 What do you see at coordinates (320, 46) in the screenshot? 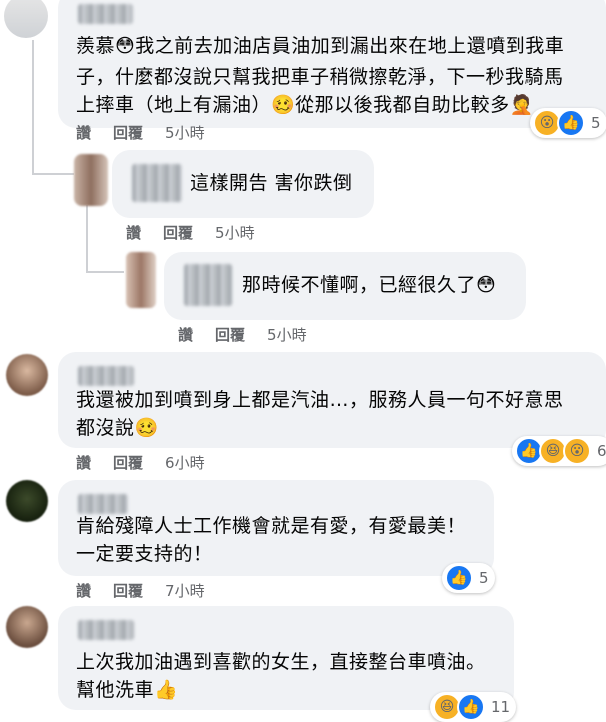
I see `comment-text-line: 羨慕😳我之前去加油店員油加到漏出來在地上還噴到我車` at bounding box center [320, 46].